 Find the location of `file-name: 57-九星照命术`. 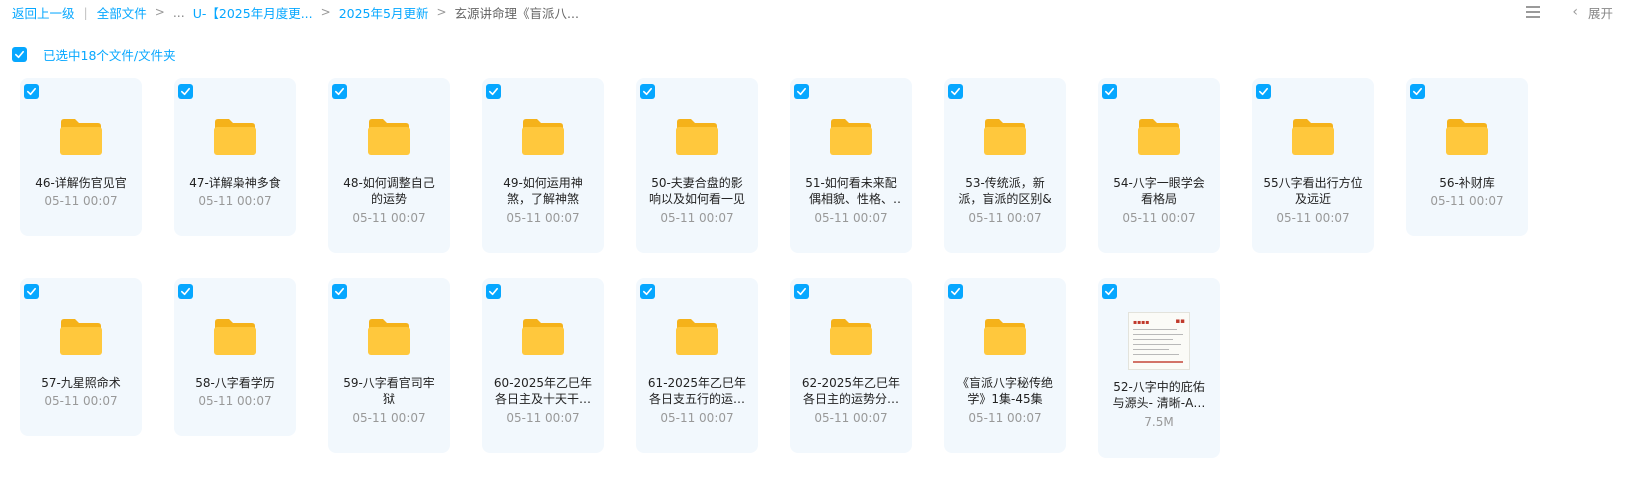

file-name: 57-九星照命术 is located at coordinates (81, 383).